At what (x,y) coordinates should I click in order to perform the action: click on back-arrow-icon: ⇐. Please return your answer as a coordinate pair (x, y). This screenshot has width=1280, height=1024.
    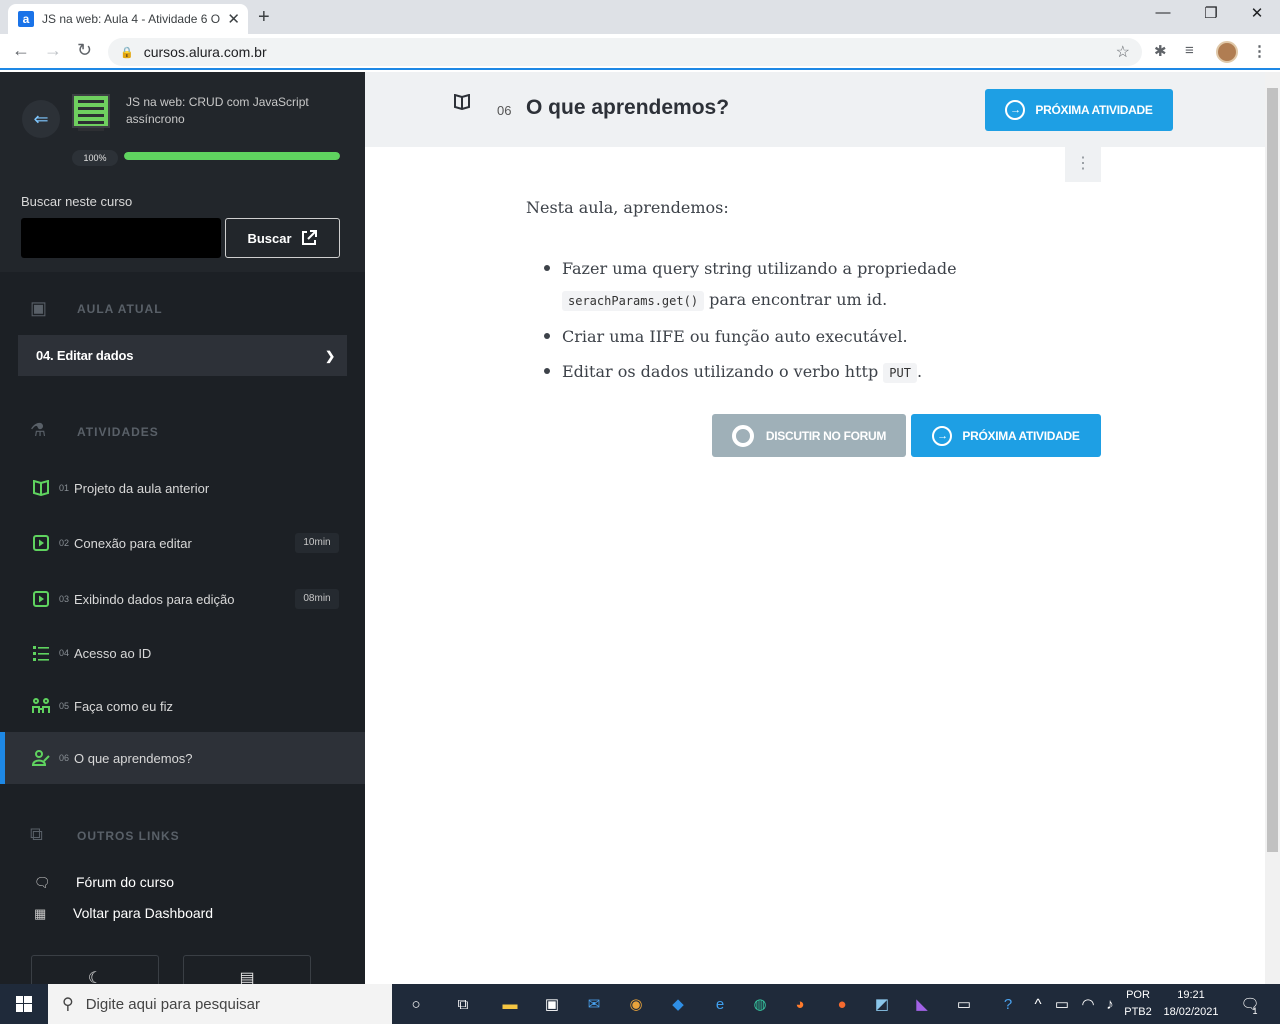
    Looking at the image, I should click on (41, 119).